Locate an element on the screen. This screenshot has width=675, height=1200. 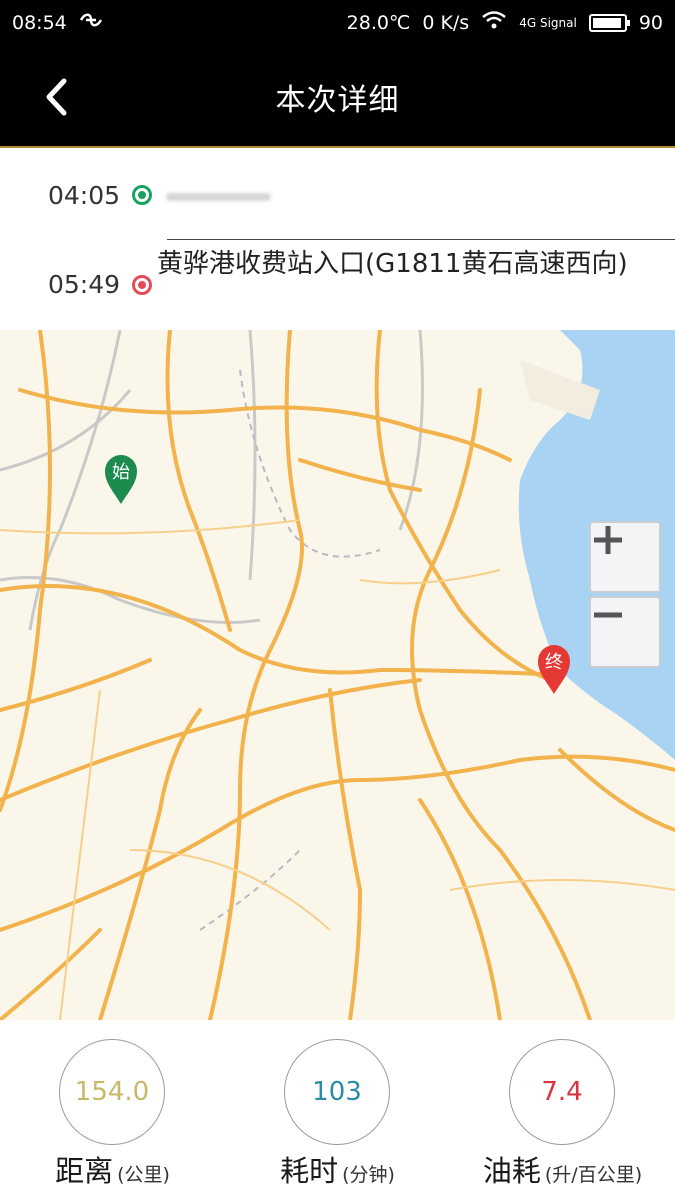
plus-icon is located at coordinates (608, 540).